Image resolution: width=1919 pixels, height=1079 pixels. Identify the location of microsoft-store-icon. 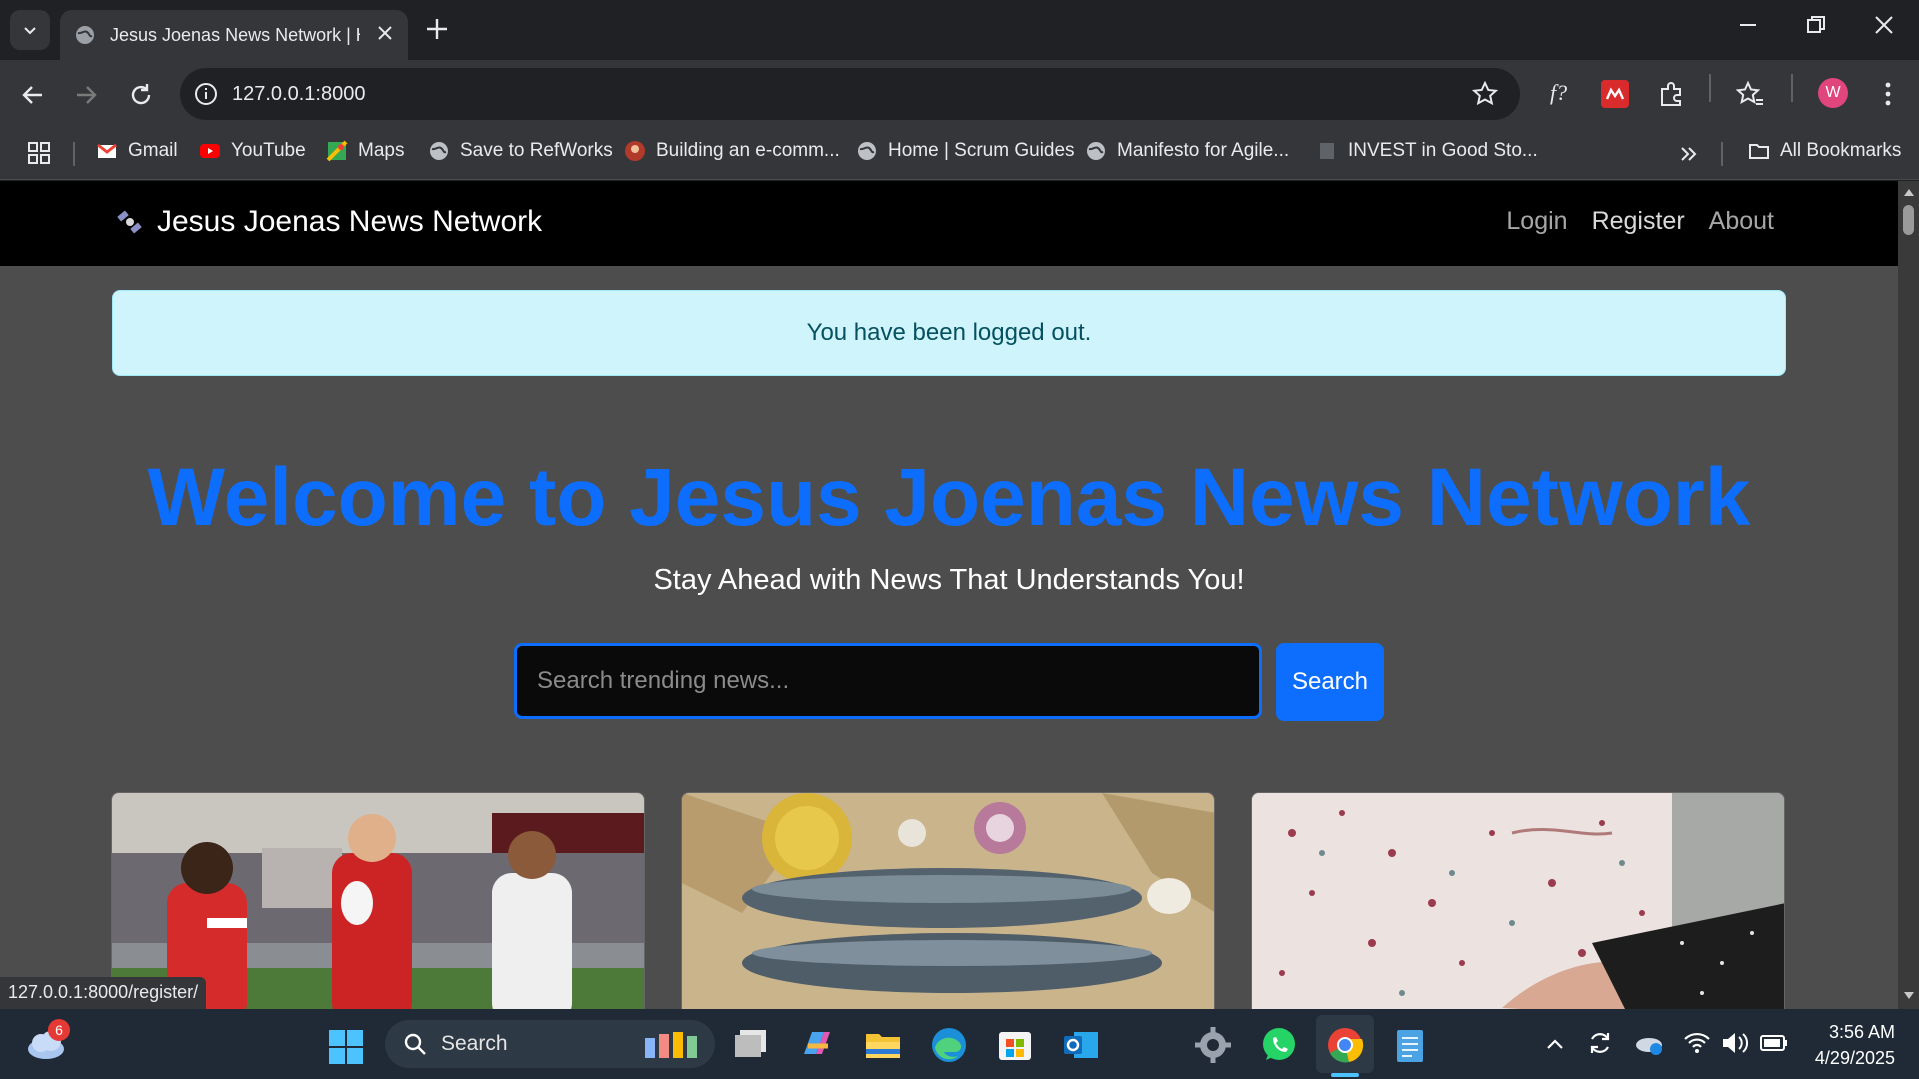
(1015, 1044).